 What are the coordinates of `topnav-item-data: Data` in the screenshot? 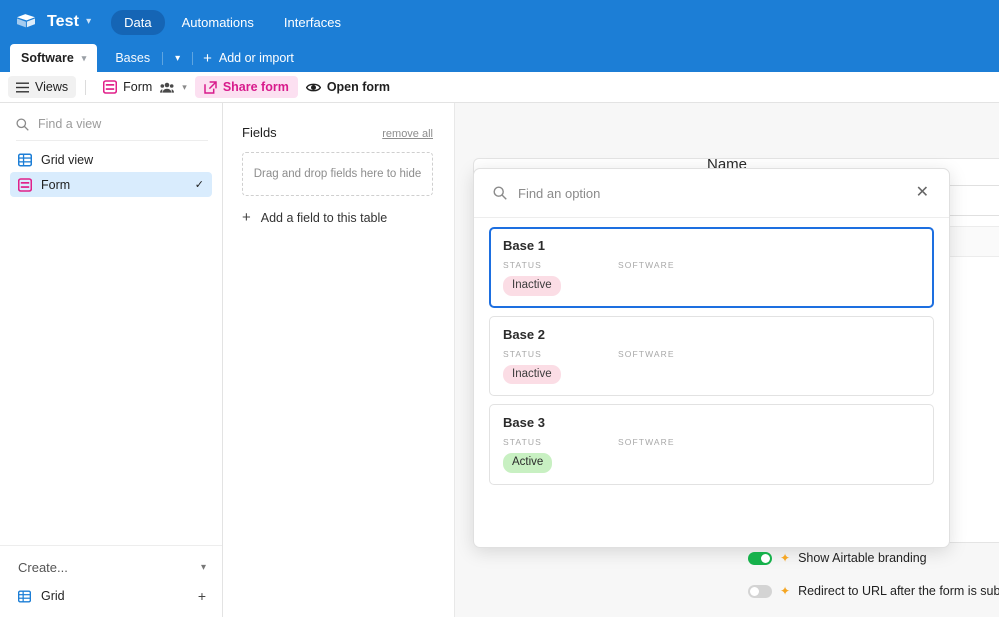 It's located at (138, 22).